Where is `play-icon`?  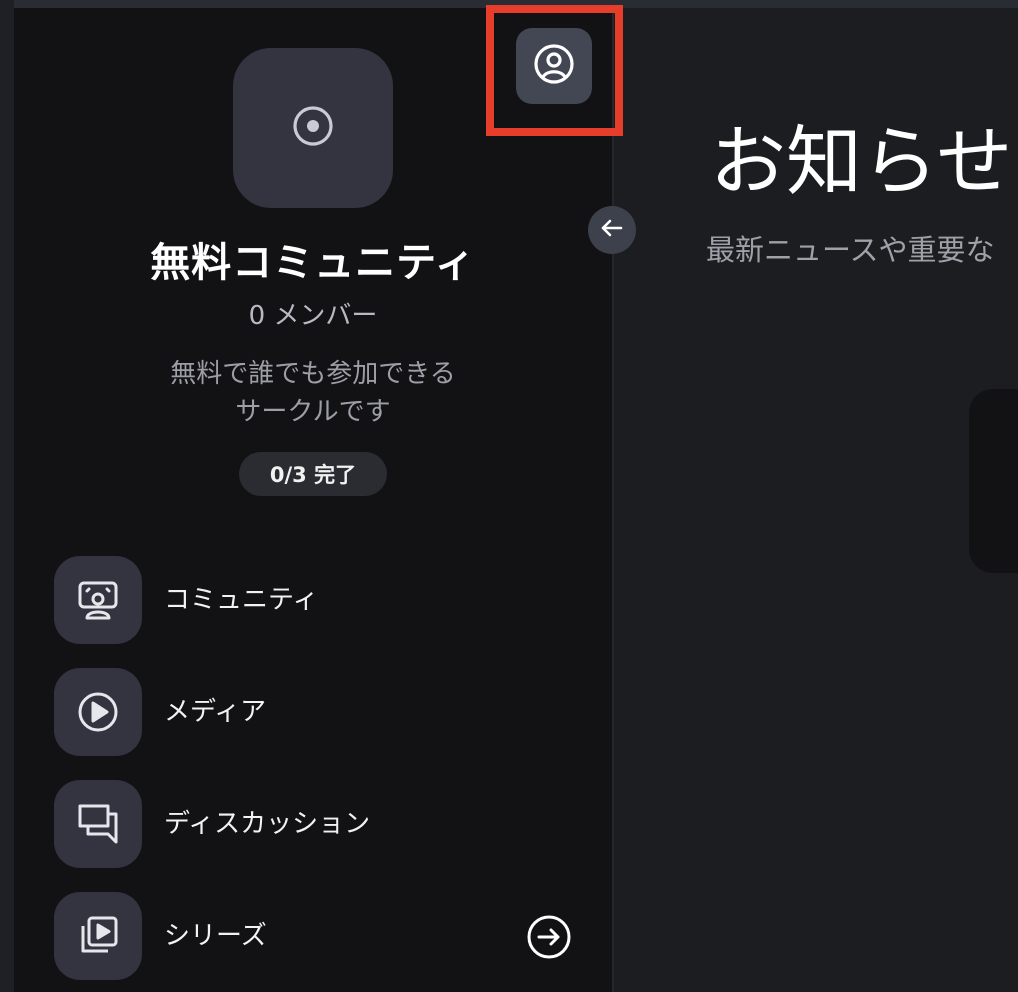 play-icon is located at coordinates (98, 712).